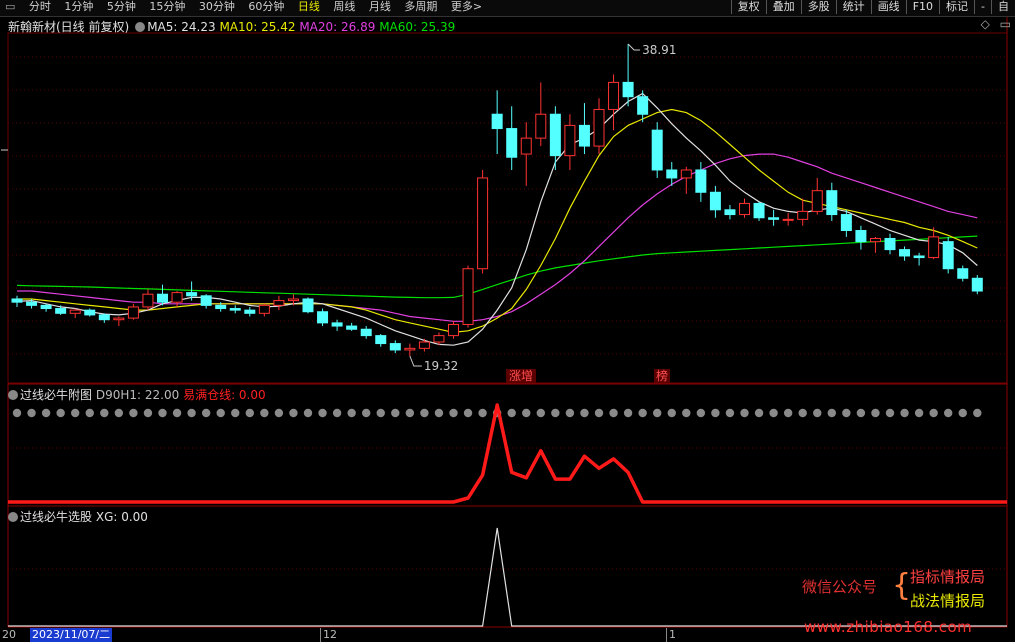  What do you see at coordinates (996, 24) in the screenshot?
I see `main-right-icons: ◇ ▭` at bounding box center [996, 24].